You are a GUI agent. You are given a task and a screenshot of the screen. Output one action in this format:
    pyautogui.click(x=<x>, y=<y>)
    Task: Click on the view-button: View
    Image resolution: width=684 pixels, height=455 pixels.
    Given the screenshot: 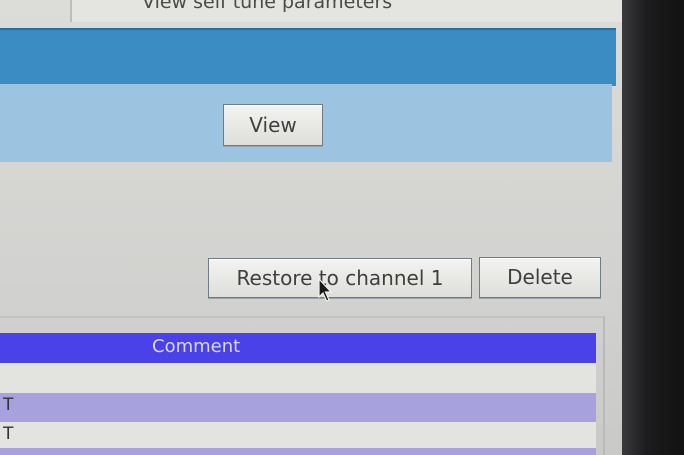 What is the action you would take?
    pyautogui.click(x=273, y=125)
    